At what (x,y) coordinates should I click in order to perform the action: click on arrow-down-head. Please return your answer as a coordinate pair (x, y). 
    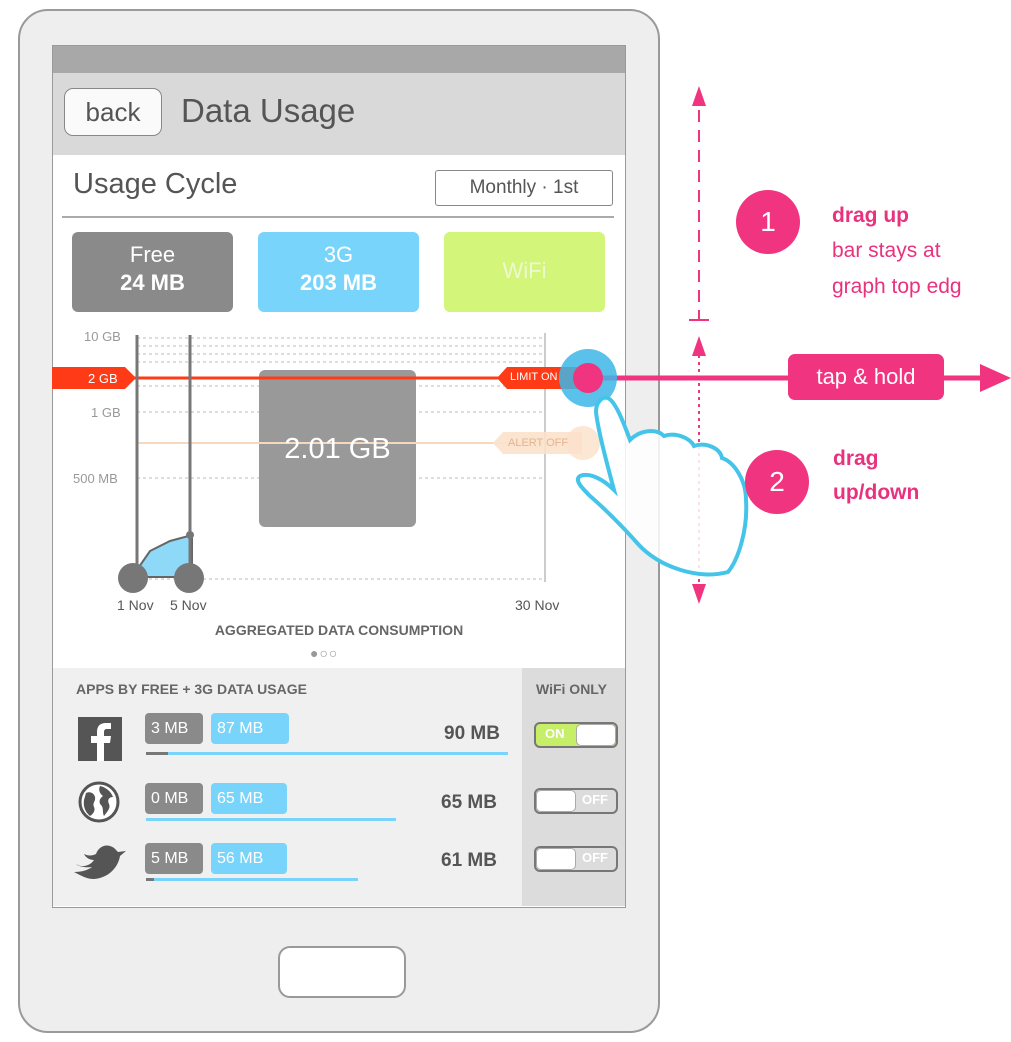
    Looking at the image, I should click on (699, 594).